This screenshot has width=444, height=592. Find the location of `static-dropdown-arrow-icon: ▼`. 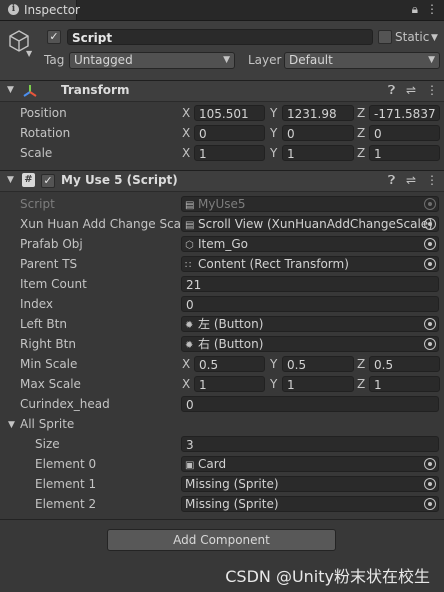

static-dropdown-arrow-icon: ▼ is located at coordinates (434, 38).